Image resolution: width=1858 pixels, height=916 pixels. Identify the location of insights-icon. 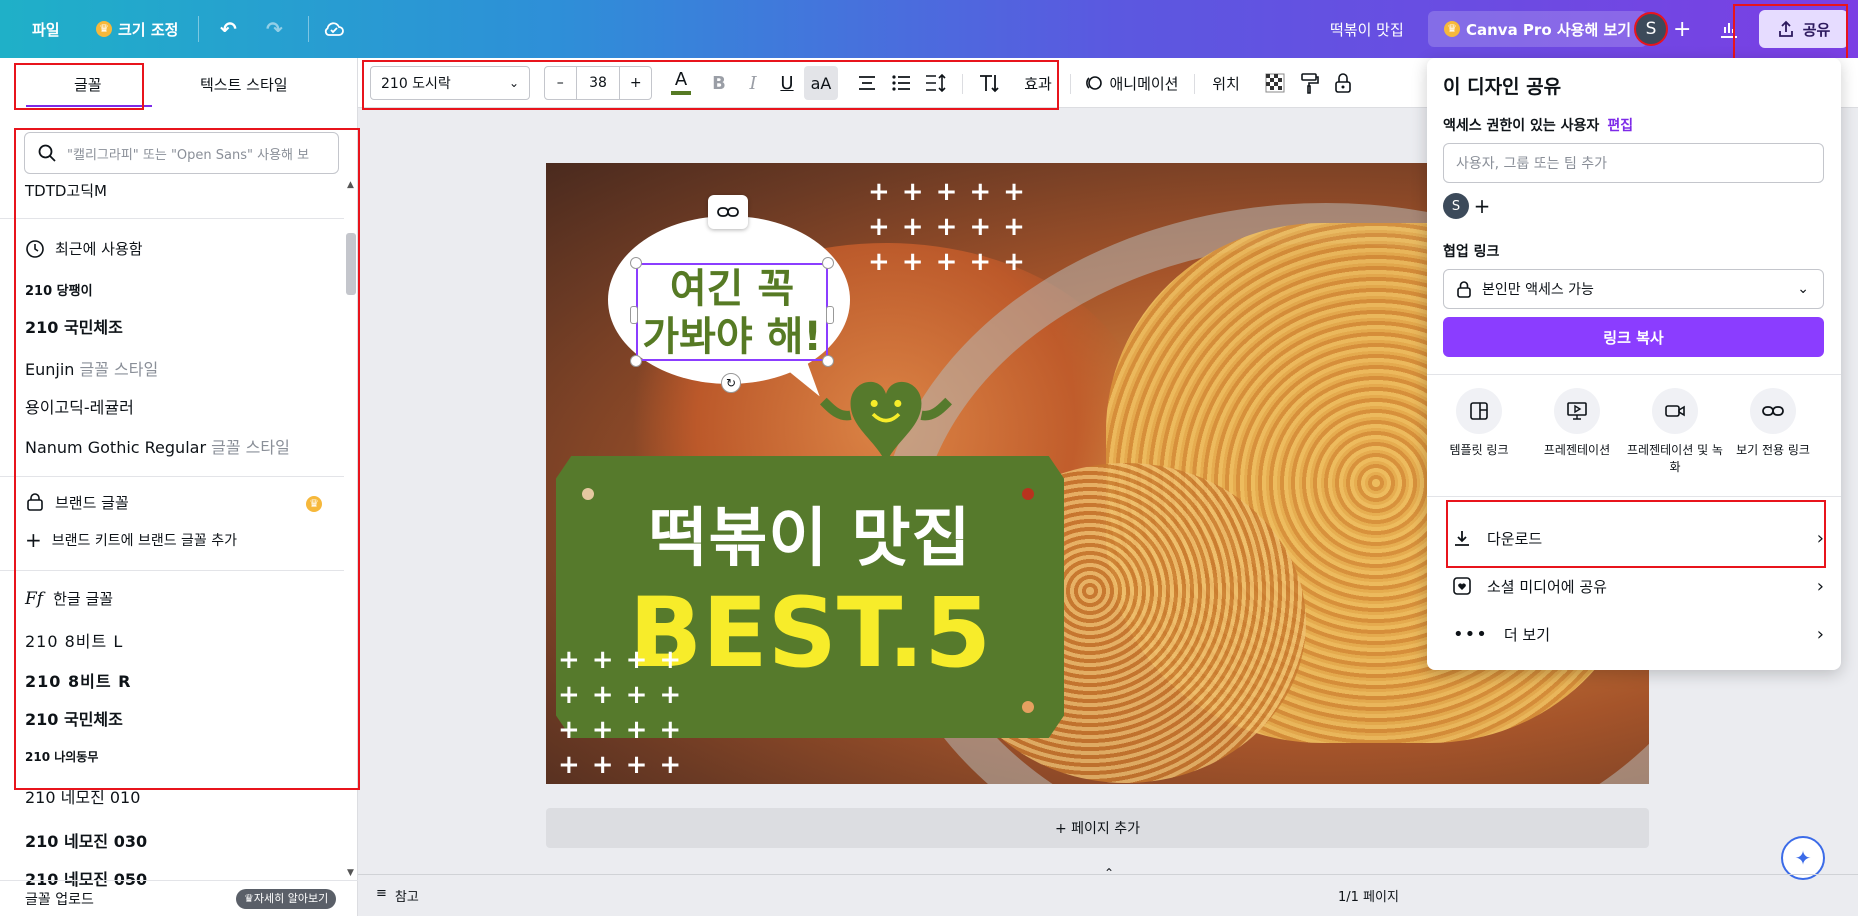
(1729, 29).